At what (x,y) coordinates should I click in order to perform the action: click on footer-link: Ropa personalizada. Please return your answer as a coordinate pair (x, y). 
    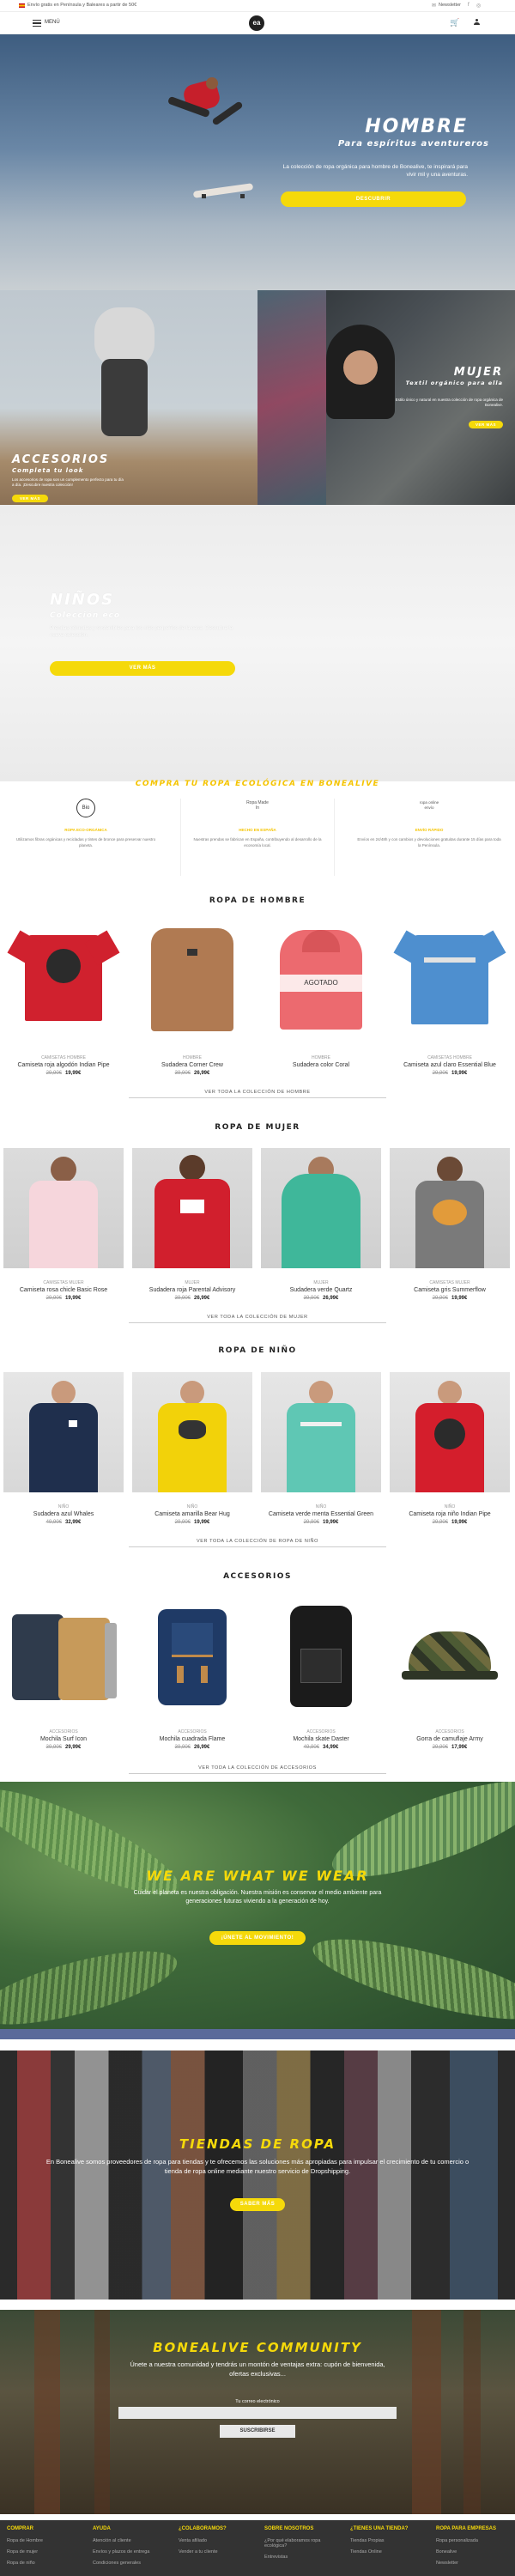
    Looking at the image, I should click on (474, 2540).